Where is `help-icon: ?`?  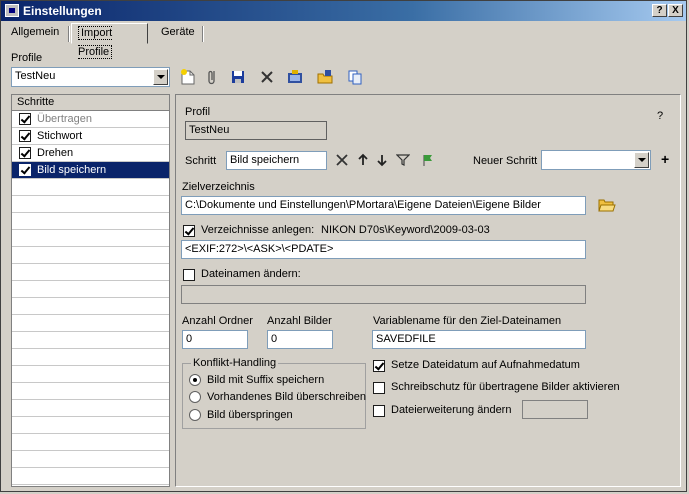 help-icon: ? is located at coordinates (660, 116).